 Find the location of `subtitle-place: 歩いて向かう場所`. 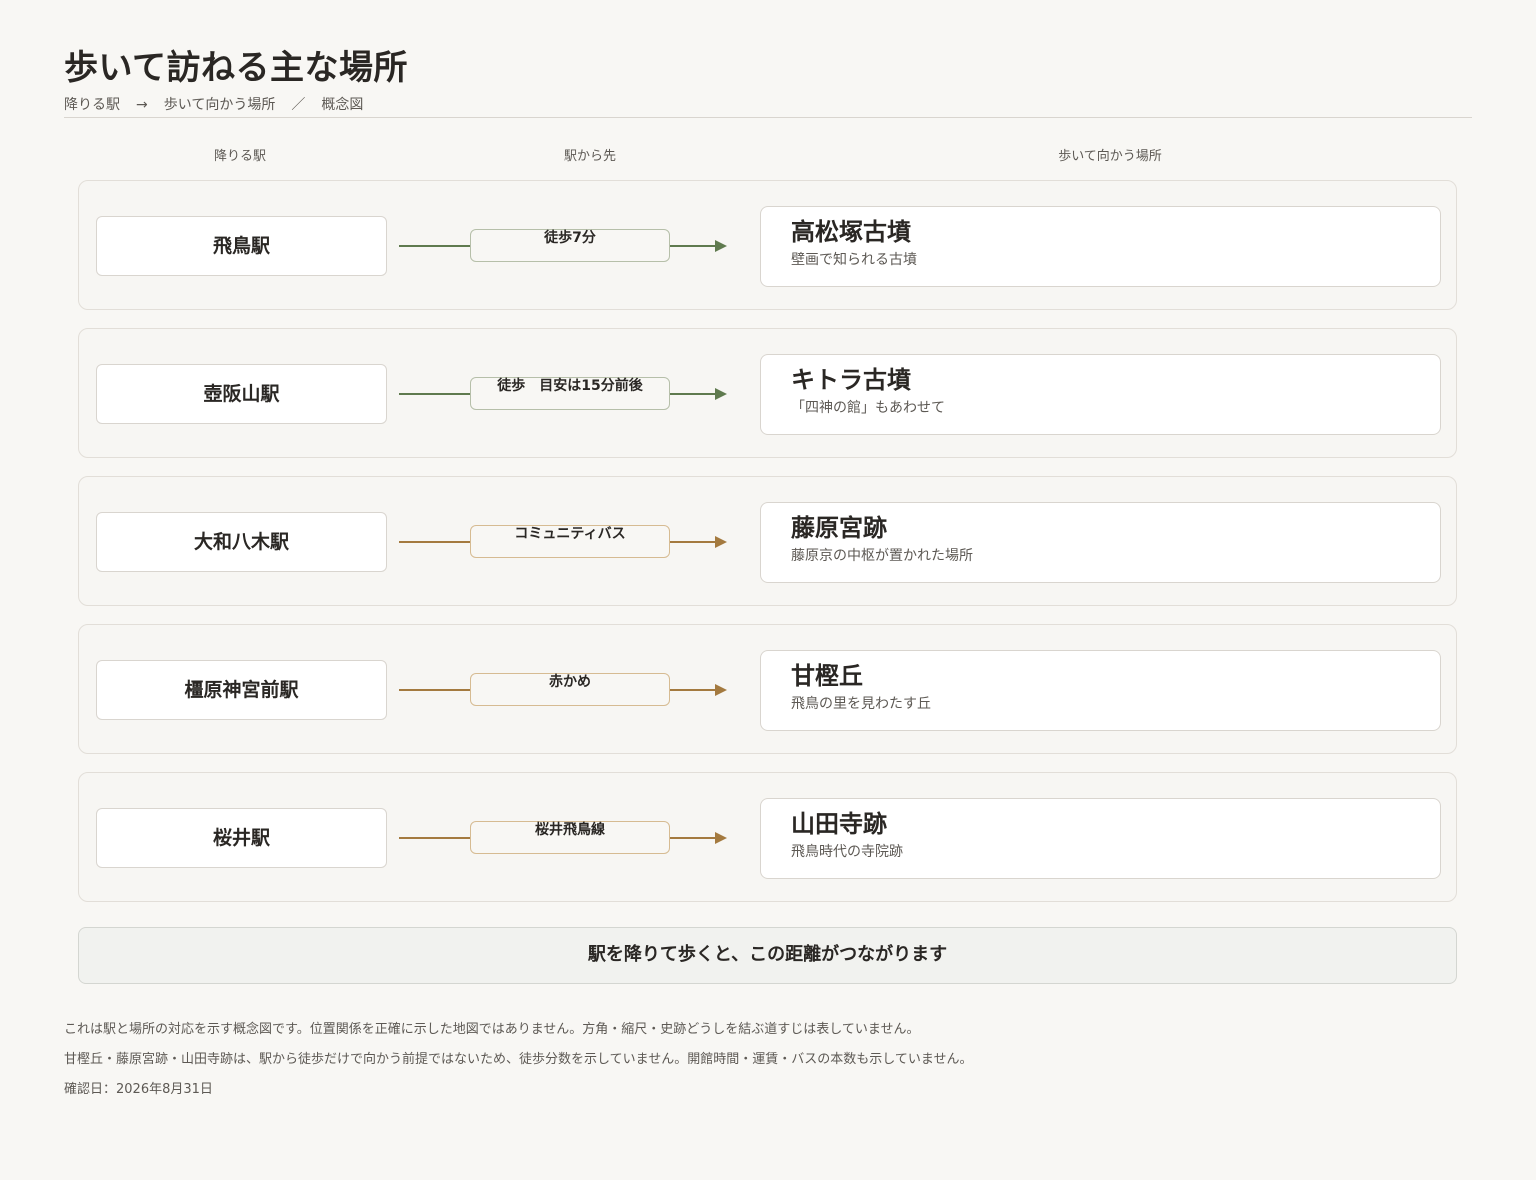

subtitle-place: 歩いて向かう場所 is located at coordinates (219, 105).